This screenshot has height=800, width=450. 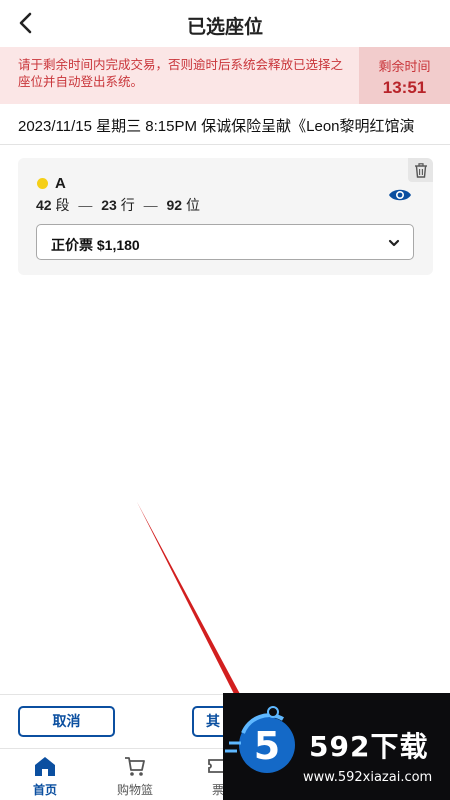 What do you see at coordinates (404, 75) in the screenshot?
I see `countdown-timer: 剩余时间 13:51` at bounding box center [404, 75].